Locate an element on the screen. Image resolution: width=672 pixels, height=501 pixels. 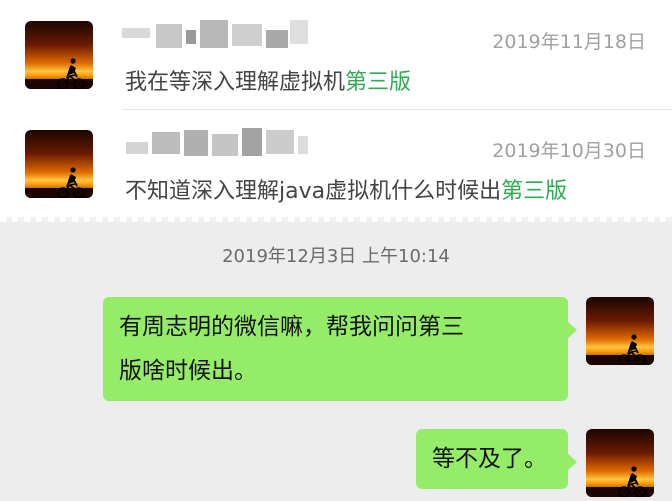
comment-text-body: 我在等深入理解虚拟机 is located at coordinates (235, 82).